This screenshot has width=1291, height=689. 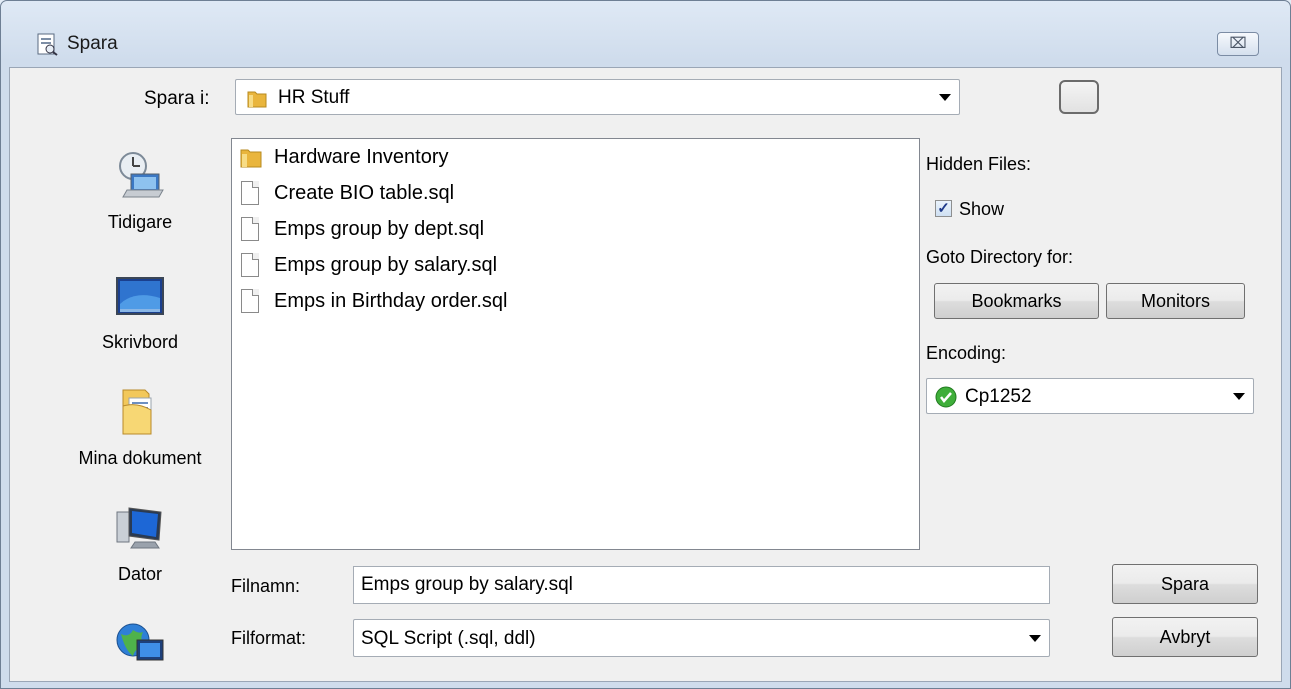 What do you see at coordinates (966, 353) in the screenshot?
I see `encoding-label: Encoding:` at bounding box center [966, 353].